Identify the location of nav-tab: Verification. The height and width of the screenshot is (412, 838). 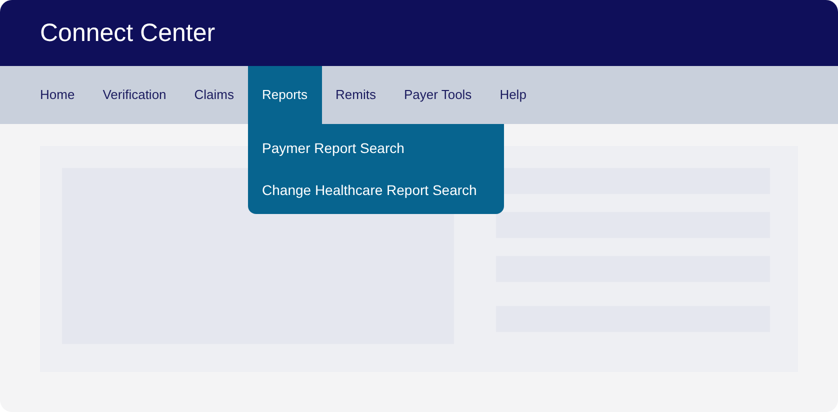
(134, 95).